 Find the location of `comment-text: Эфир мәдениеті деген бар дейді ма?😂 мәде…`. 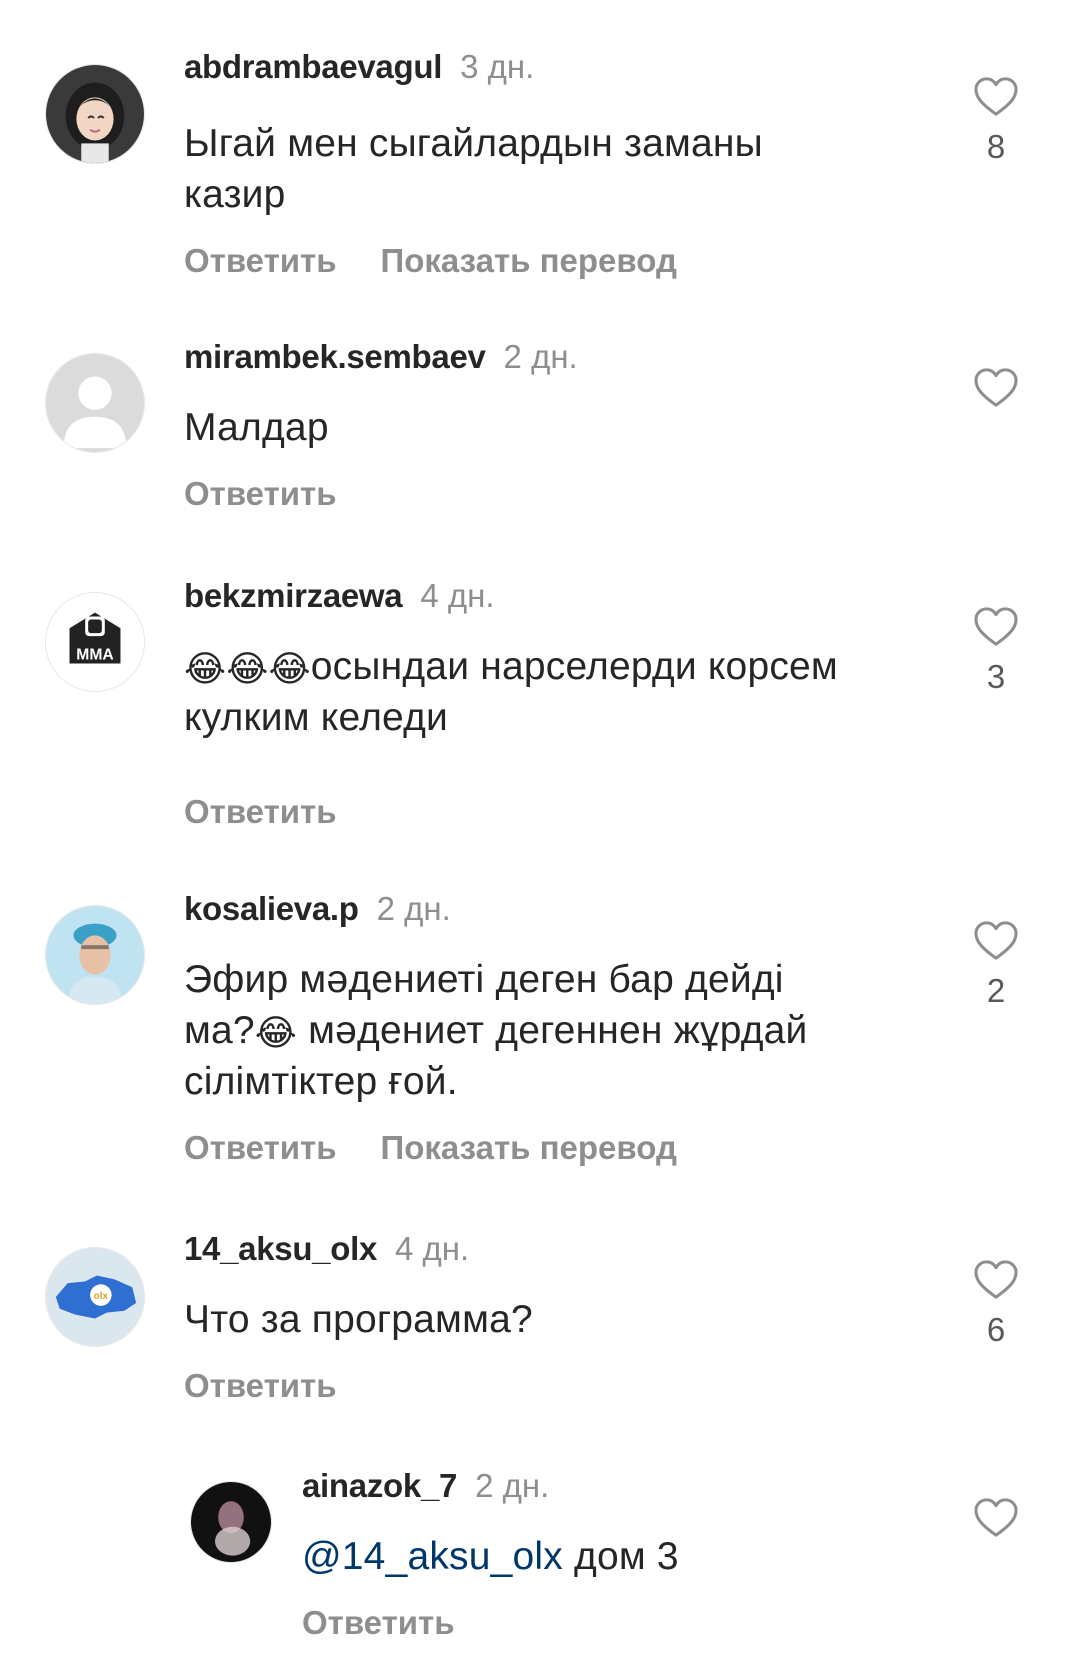

comment-text: Эфир мәдениеті деген бар дейді ма?😂 мәде… is located at coordinates (496, 1030).